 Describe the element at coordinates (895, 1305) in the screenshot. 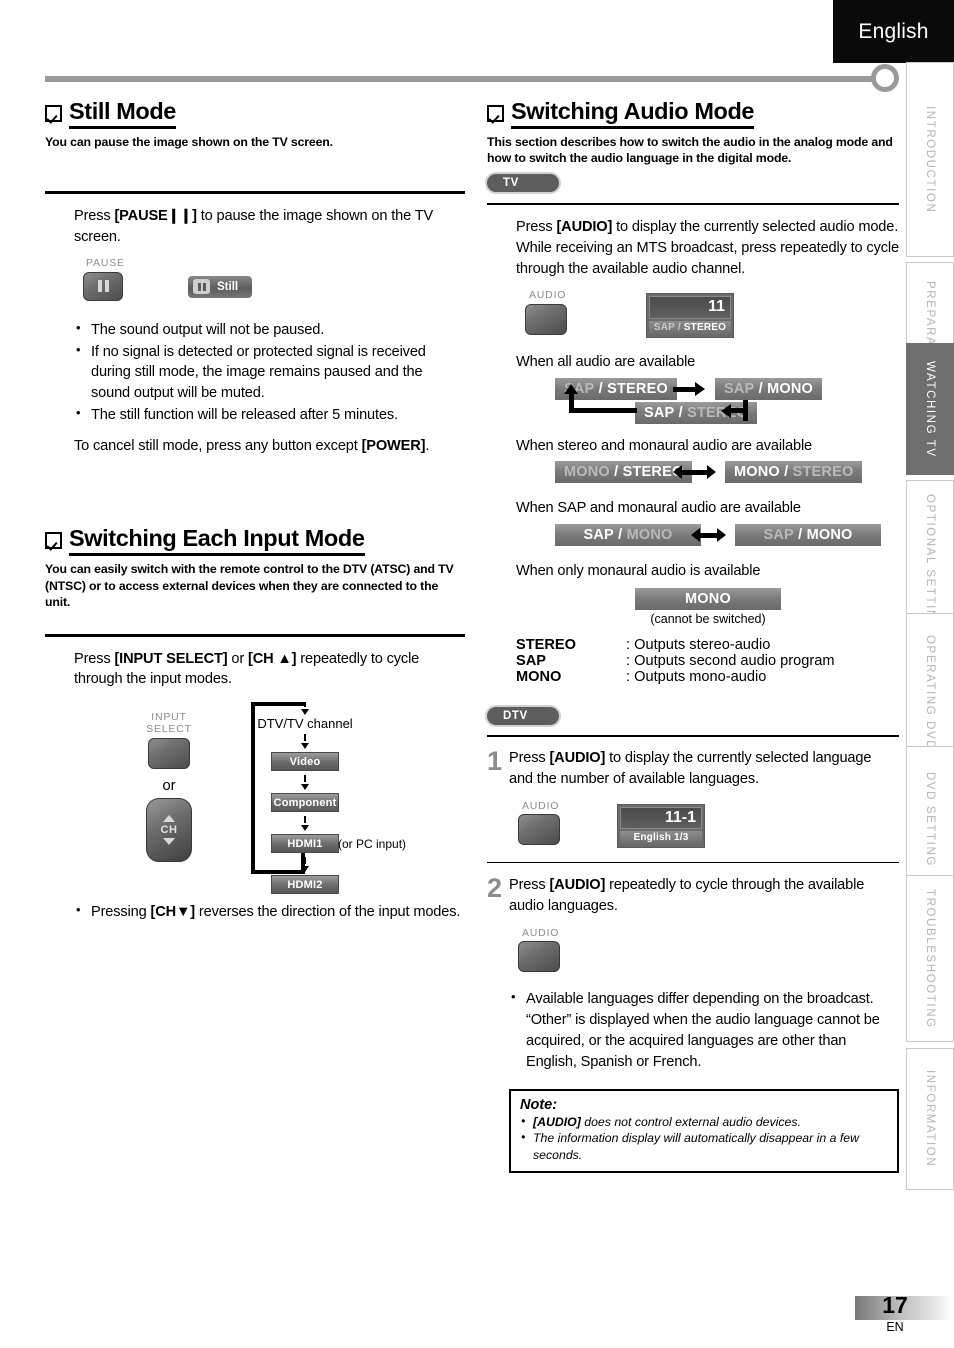

I see `page-number: 17` at that location.